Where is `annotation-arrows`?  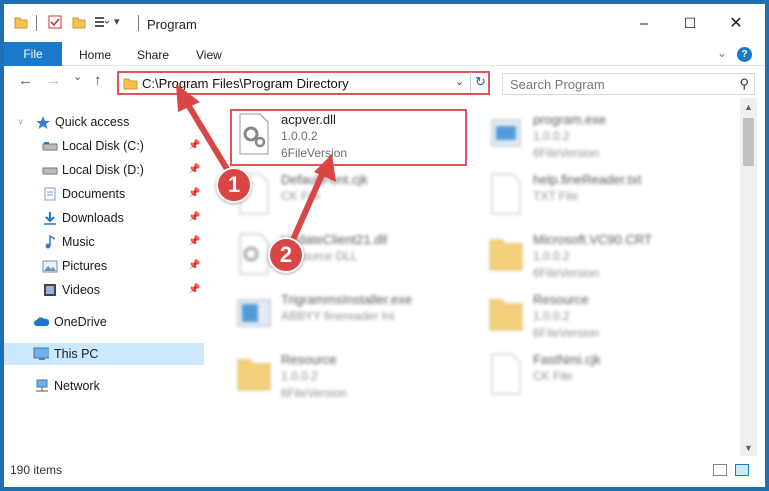 annotation-arrows is located at coordinates (256, 164).